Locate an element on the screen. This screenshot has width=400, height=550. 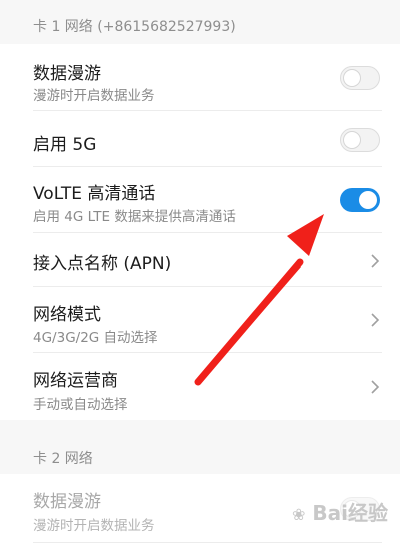
enable-5g-row: 启用 5G is located at coordinates (200, 139).